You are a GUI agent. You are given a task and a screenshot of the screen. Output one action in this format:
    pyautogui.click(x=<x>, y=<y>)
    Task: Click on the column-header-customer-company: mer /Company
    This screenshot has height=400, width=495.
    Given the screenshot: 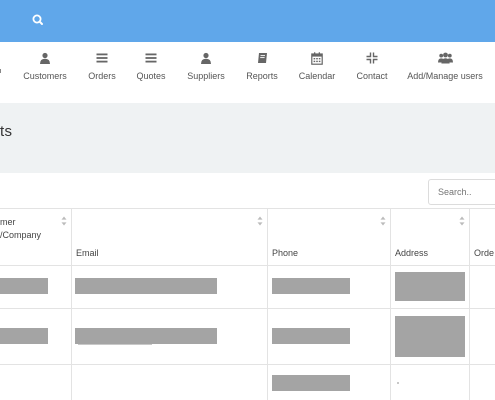 What is the action you would take?
    pyautogui.click(x=31, y=229)
    